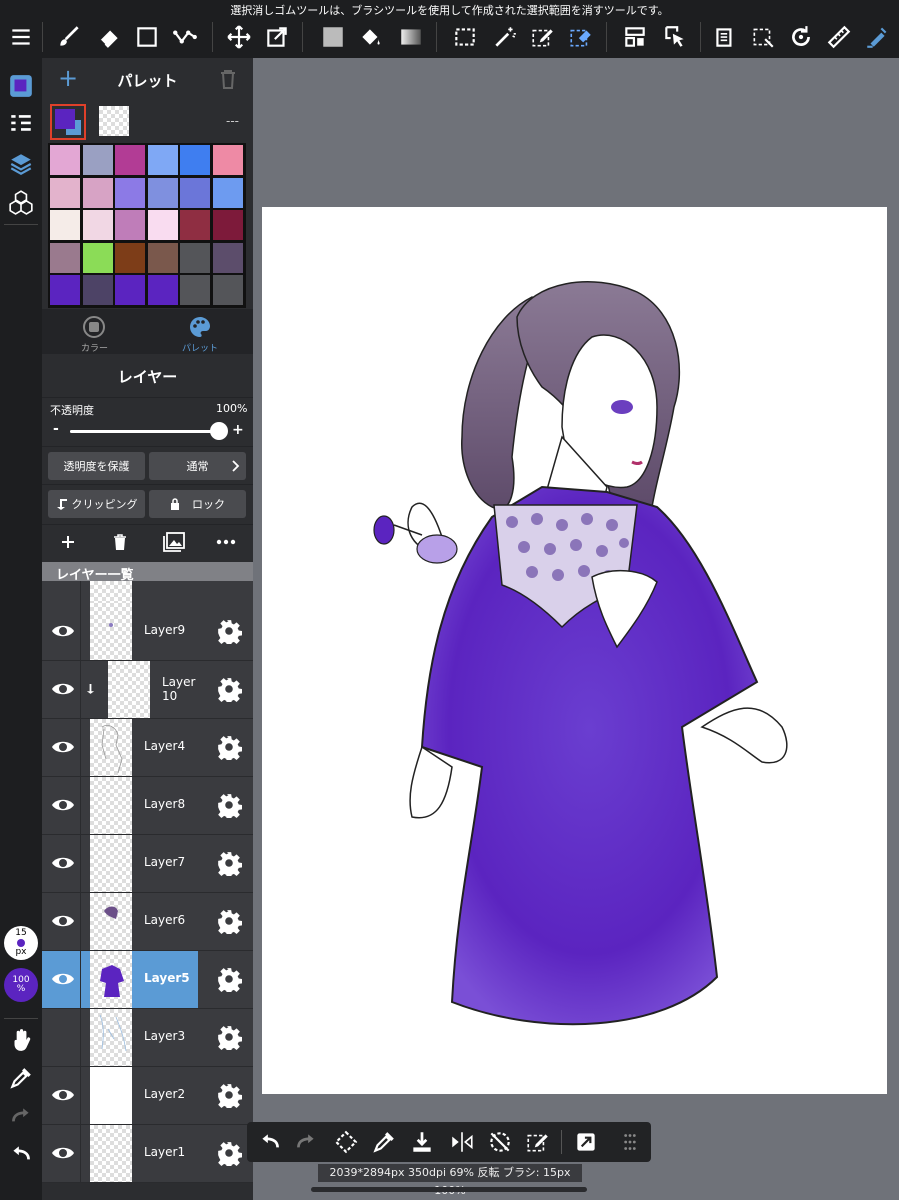 Image resolution: width=899 pixels, height=1200 pixels. I want to click on layer-row: Layer5, so click(147, 980).